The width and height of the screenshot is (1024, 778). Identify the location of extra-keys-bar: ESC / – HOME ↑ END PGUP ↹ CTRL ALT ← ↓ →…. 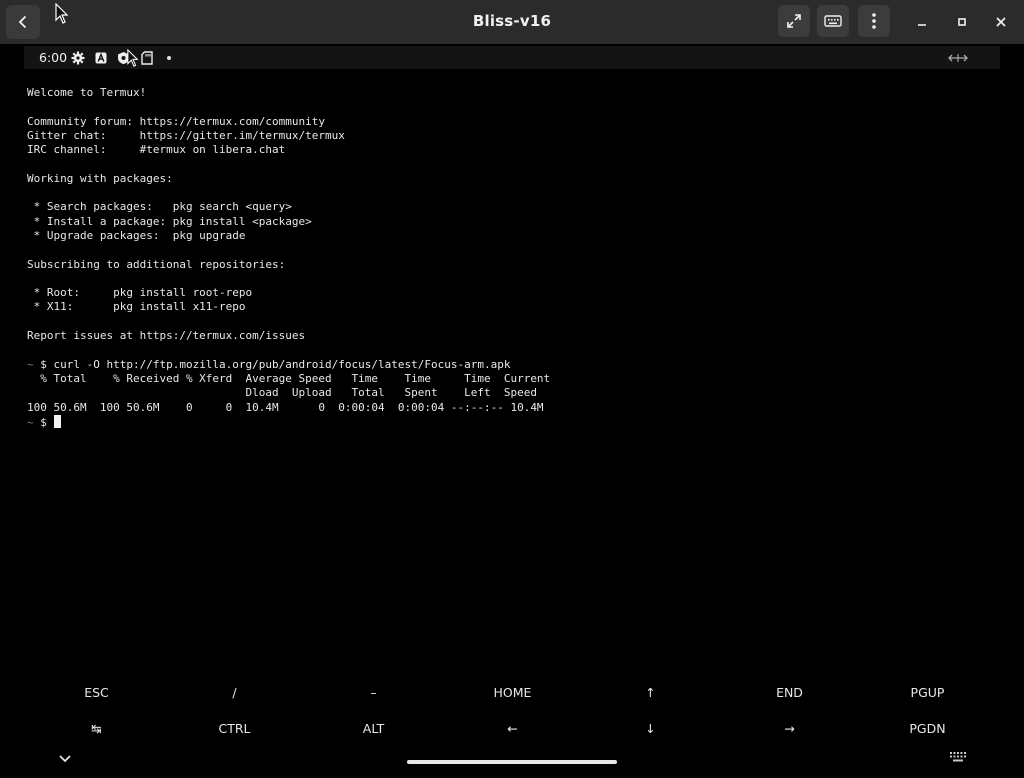
(512, 710).